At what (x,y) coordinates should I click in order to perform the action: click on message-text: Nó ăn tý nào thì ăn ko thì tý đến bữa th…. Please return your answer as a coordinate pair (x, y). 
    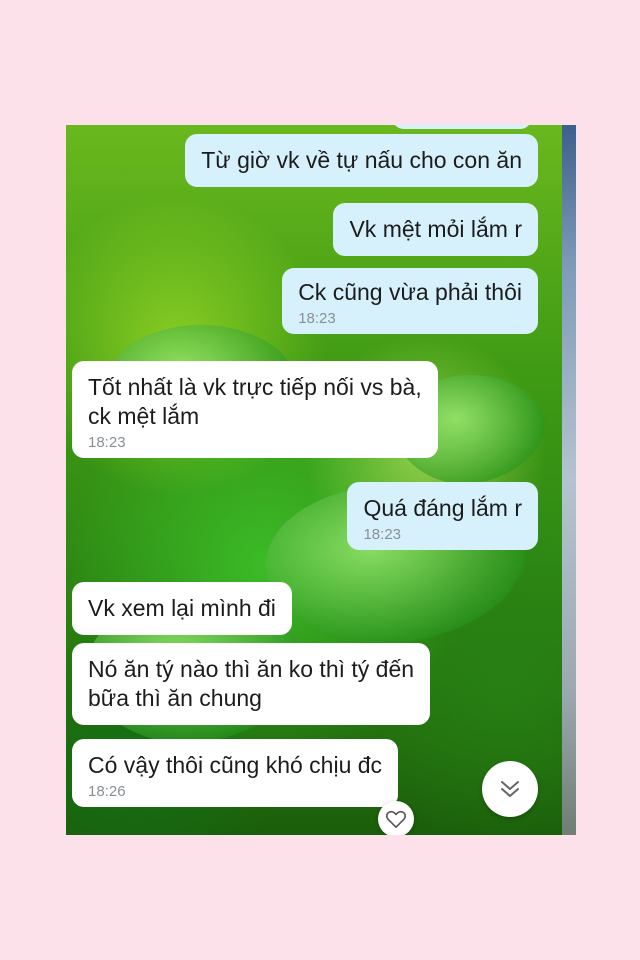
    Looking at the image, I should click on (251, 683).